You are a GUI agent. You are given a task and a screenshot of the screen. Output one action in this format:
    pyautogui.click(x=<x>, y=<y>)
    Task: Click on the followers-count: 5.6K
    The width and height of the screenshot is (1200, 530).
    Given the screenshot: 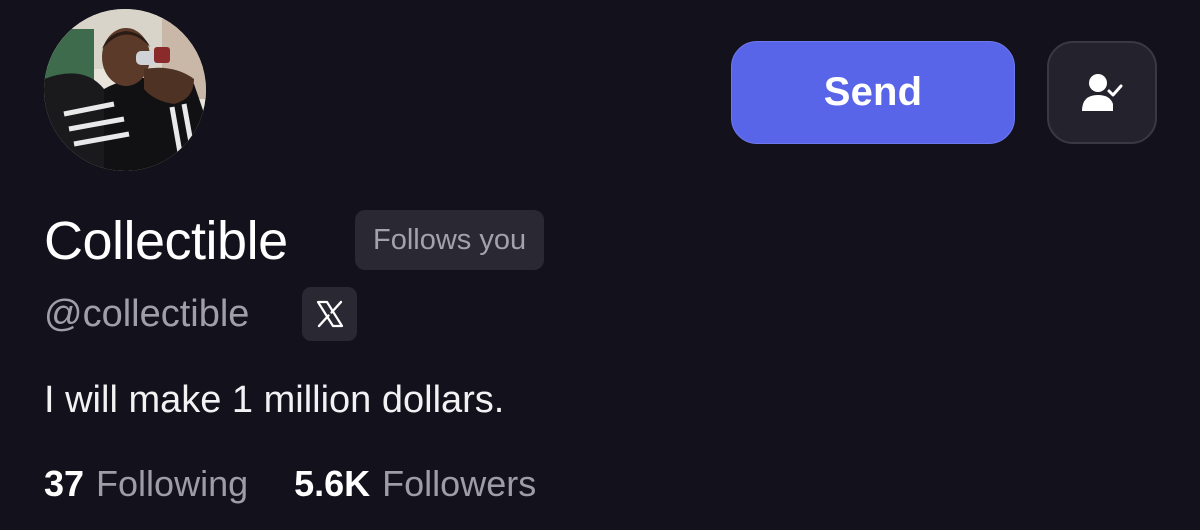 What is the action you would take?
    pyautogui.click(x=332, y=483)
    